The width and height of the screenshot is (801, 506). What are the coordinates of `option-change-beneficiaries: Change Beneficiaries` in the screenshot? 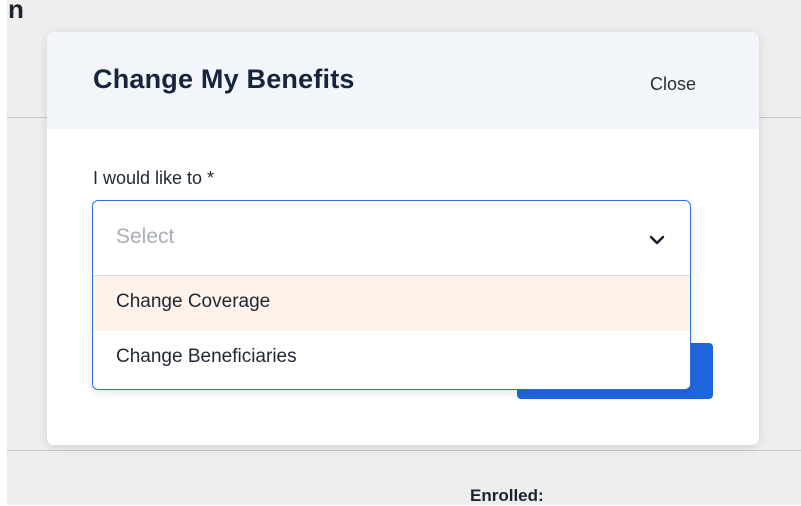 It's located at (391, 358).